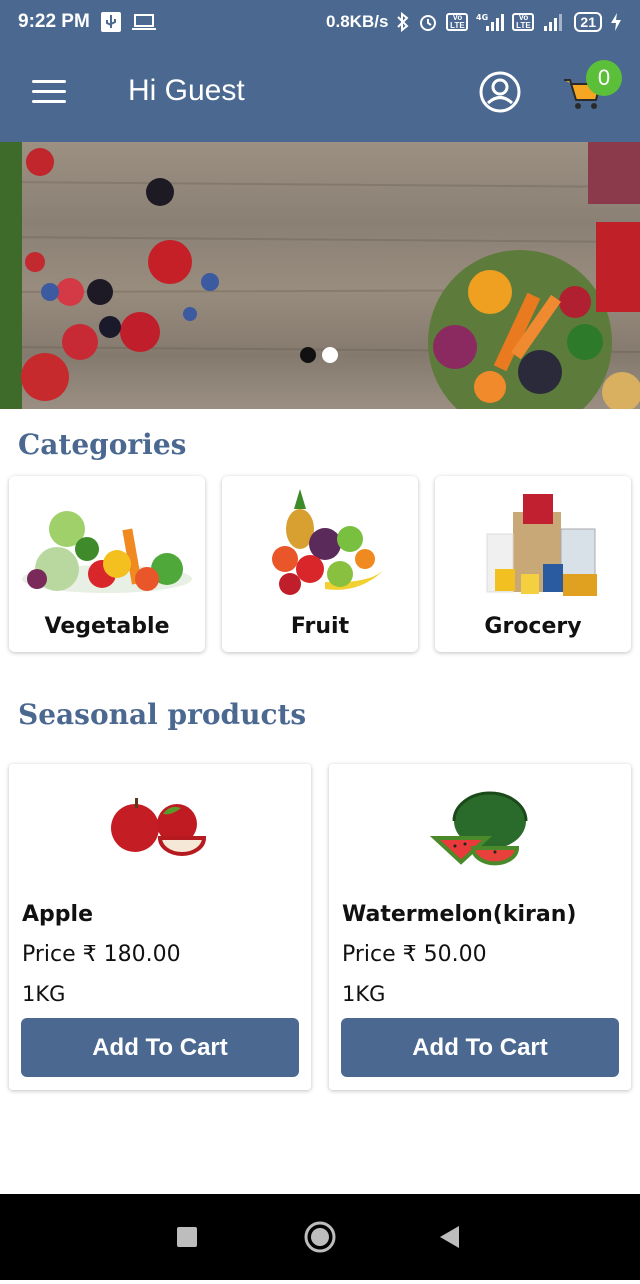 This screenshot has width=640, height=1284. I want to click on account-icon, so click(500, 92).